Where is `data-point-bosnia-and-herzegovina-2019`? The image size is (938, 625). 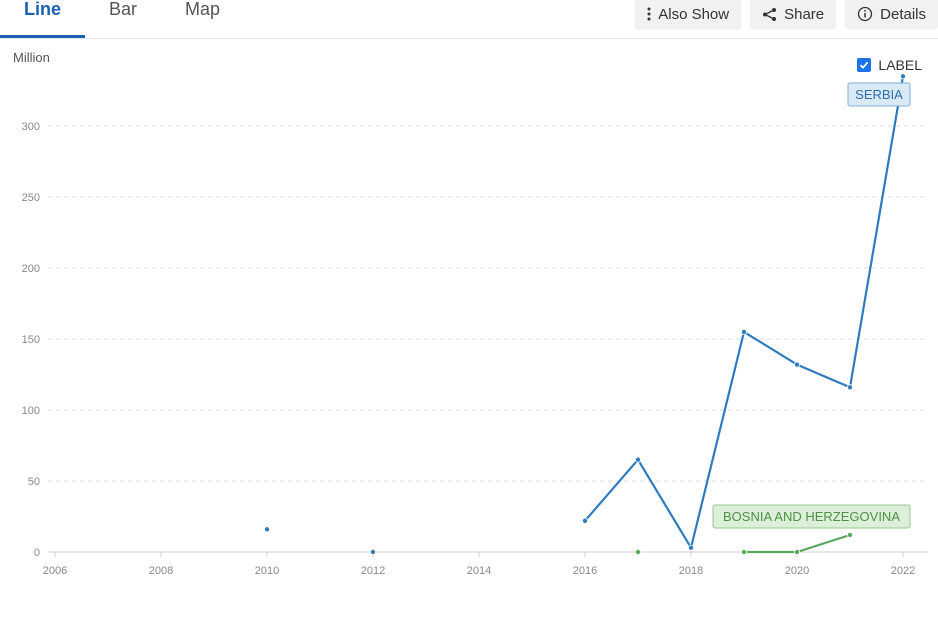
data-point-bosnia-and-herzegovina-2019 is located at coordinates (744, 552).